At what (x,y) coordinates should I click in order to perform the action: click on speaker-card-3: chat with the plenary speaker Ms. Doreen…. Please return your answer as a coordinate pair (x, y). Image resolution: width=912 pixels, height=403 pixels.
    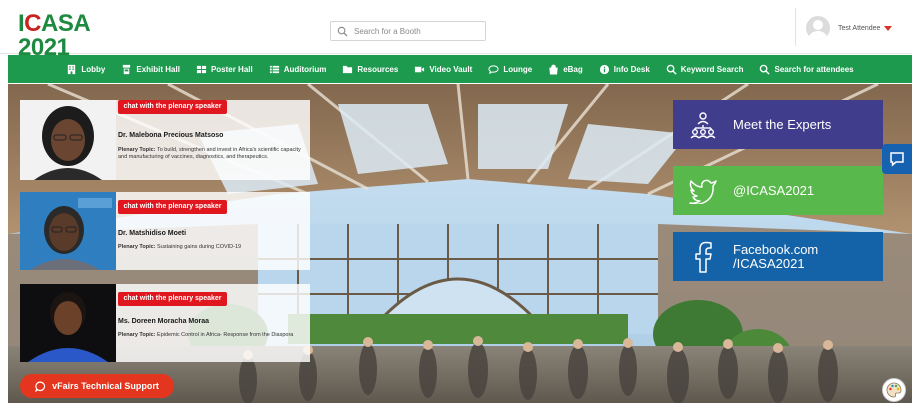
    Looking at the image, I should click on (165, 323).